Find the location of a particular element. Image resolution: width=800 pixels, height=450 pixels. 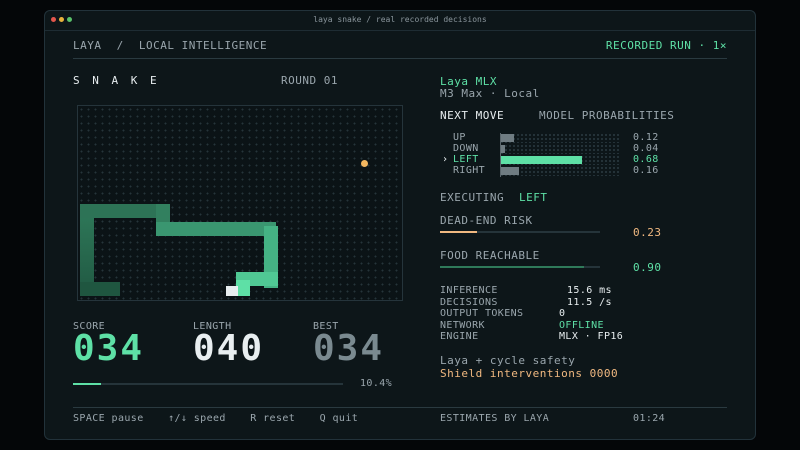

round-label: ROUND 01 is located at coordinates (309, 80).